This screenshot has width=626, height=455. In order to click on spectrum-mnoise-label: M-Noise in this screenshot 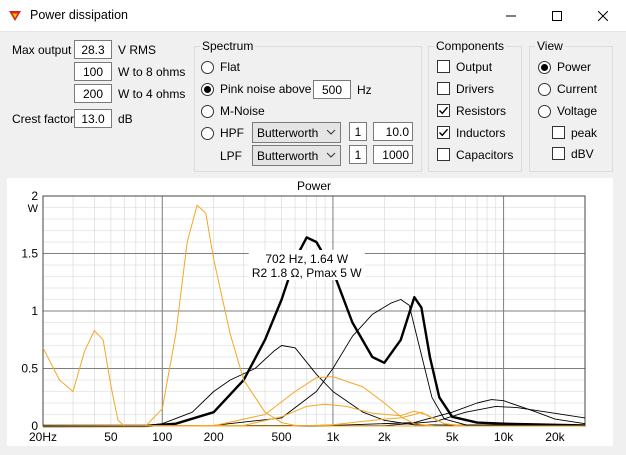, I will do `click(242, 111)`.